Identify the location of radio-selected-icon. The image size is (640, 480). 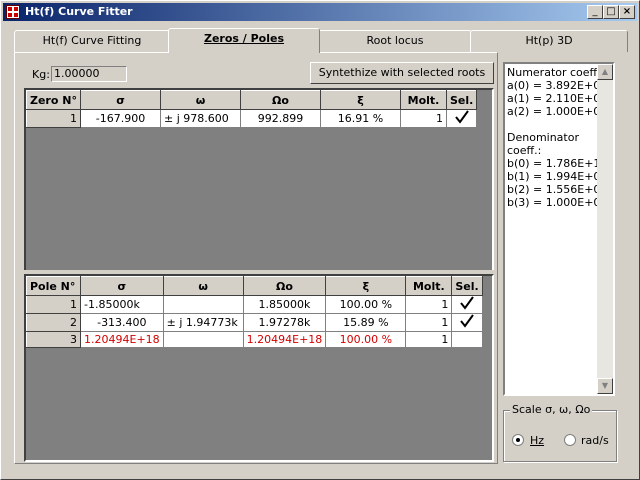
(518, 440).